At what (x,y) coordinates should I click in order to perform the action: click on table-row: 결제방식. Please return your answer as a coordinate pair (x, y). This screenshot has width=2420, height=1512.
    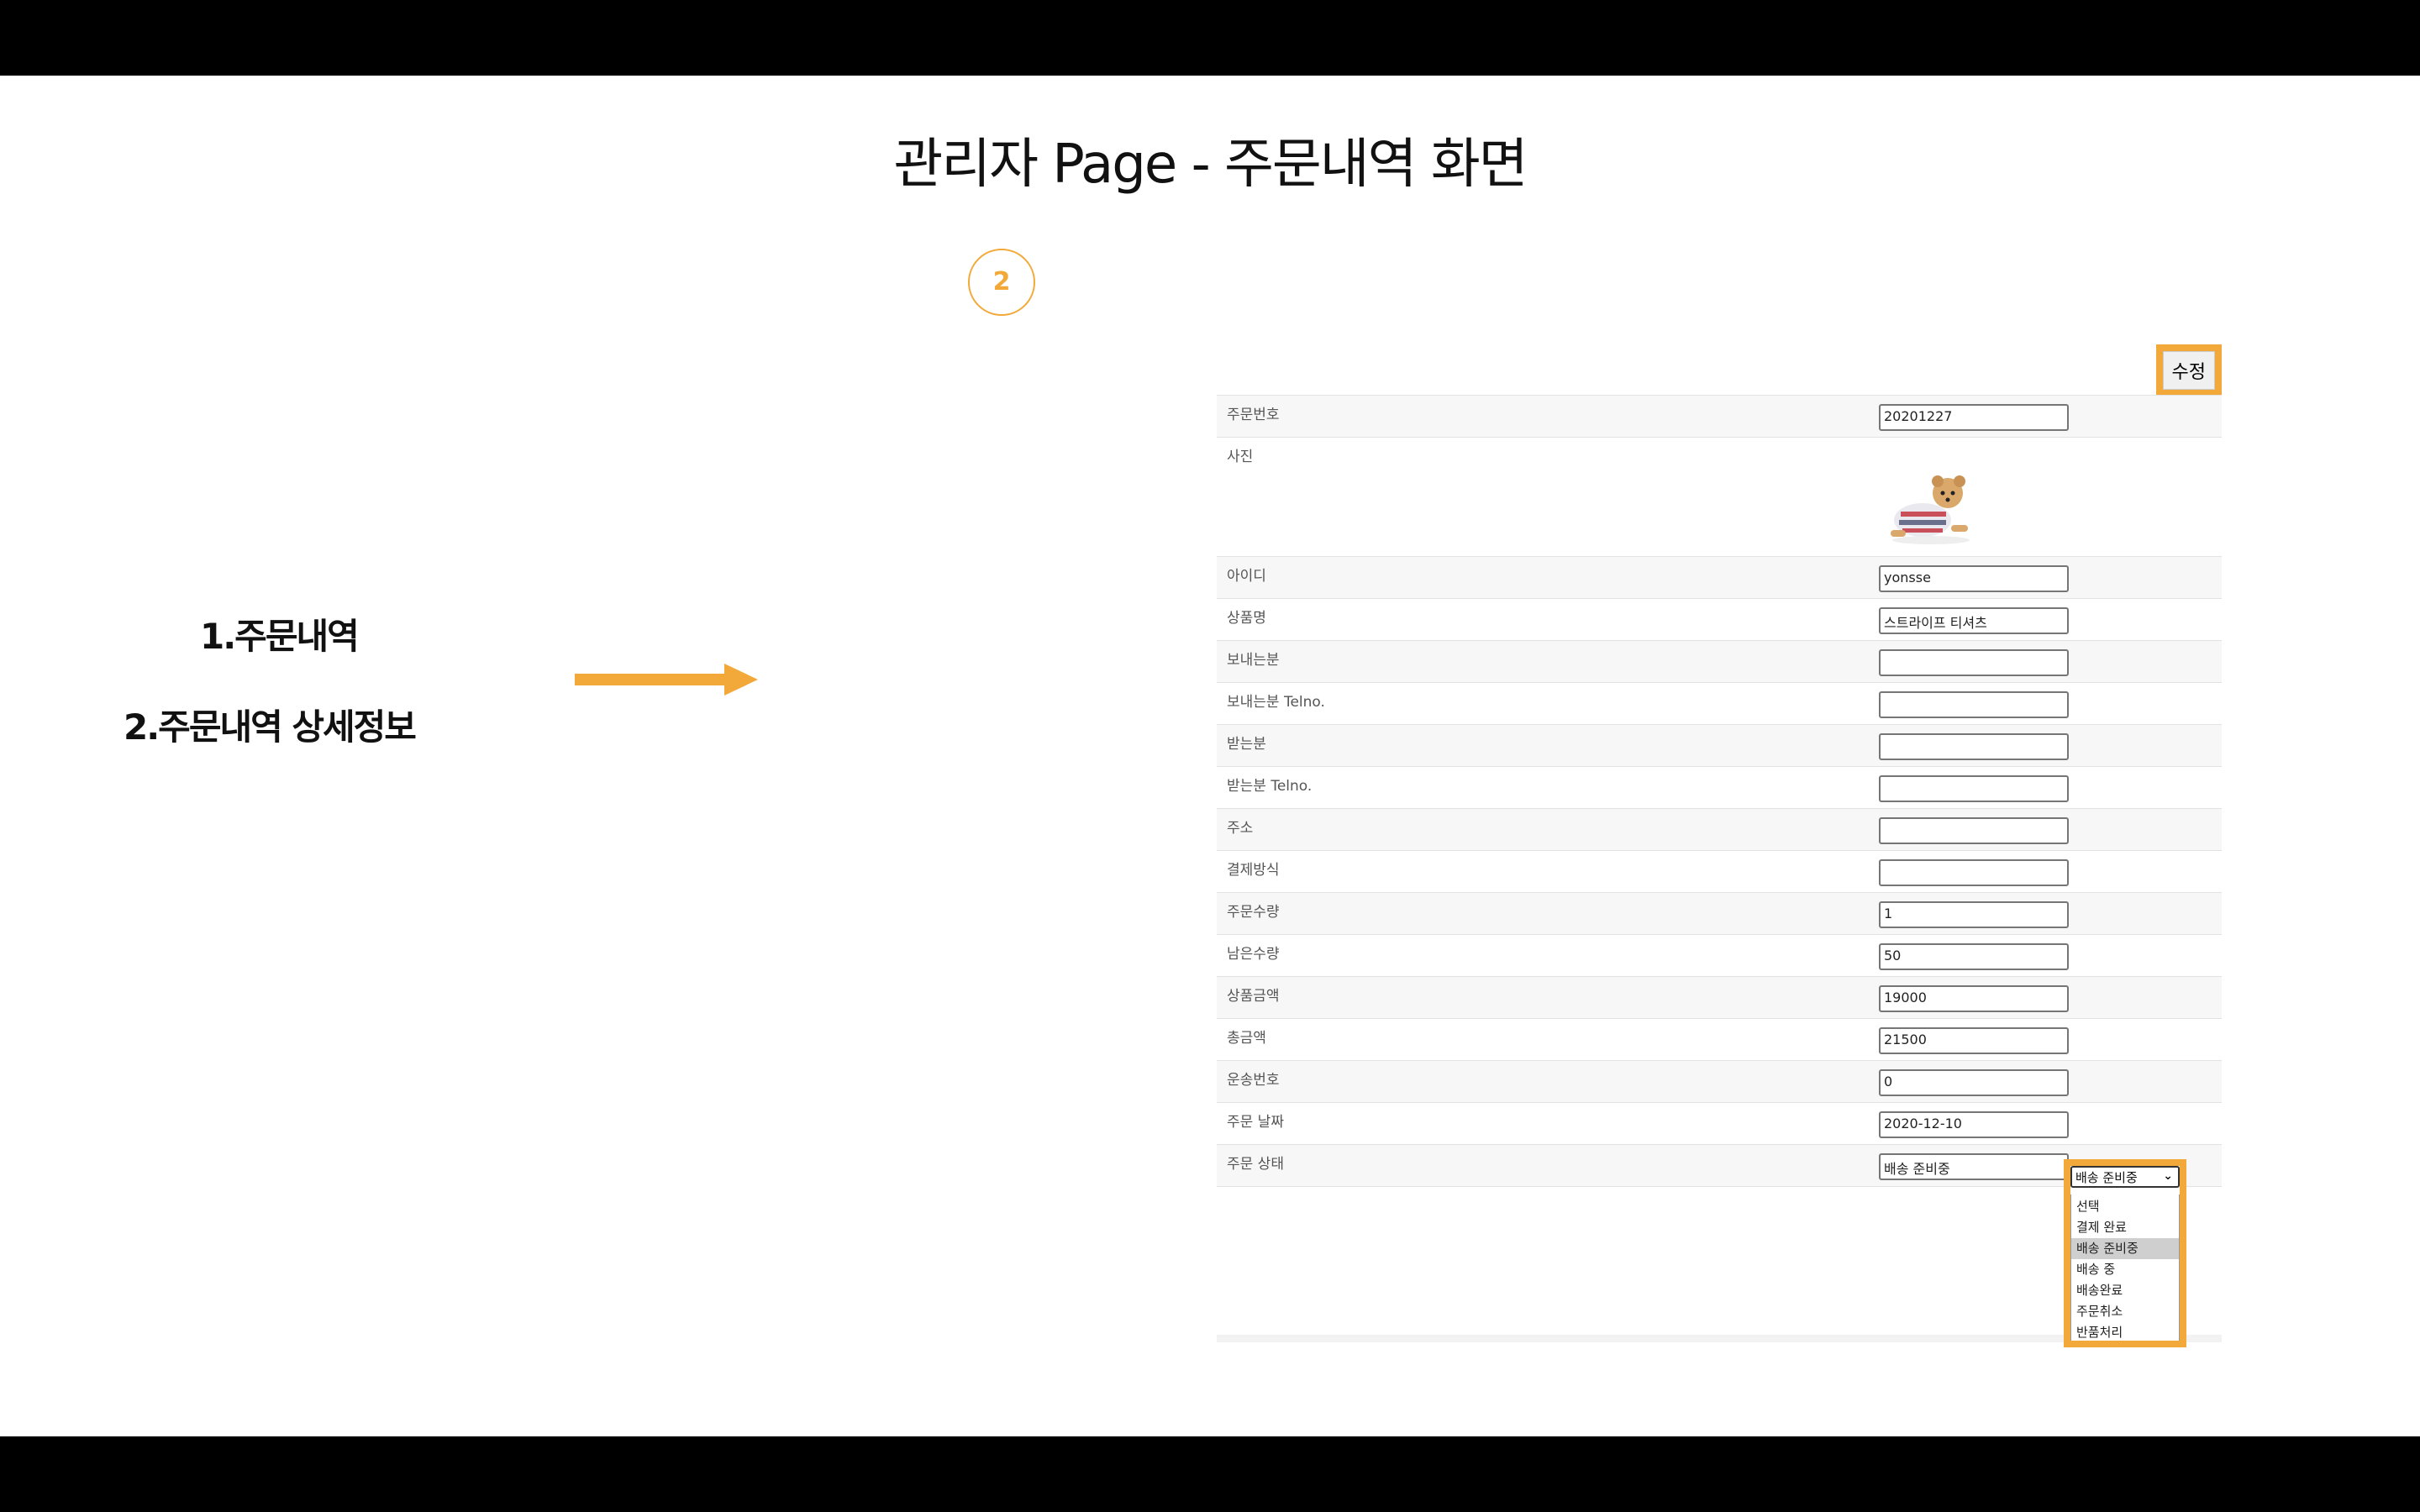
    Looking at the image, I should click on (1719, 872).